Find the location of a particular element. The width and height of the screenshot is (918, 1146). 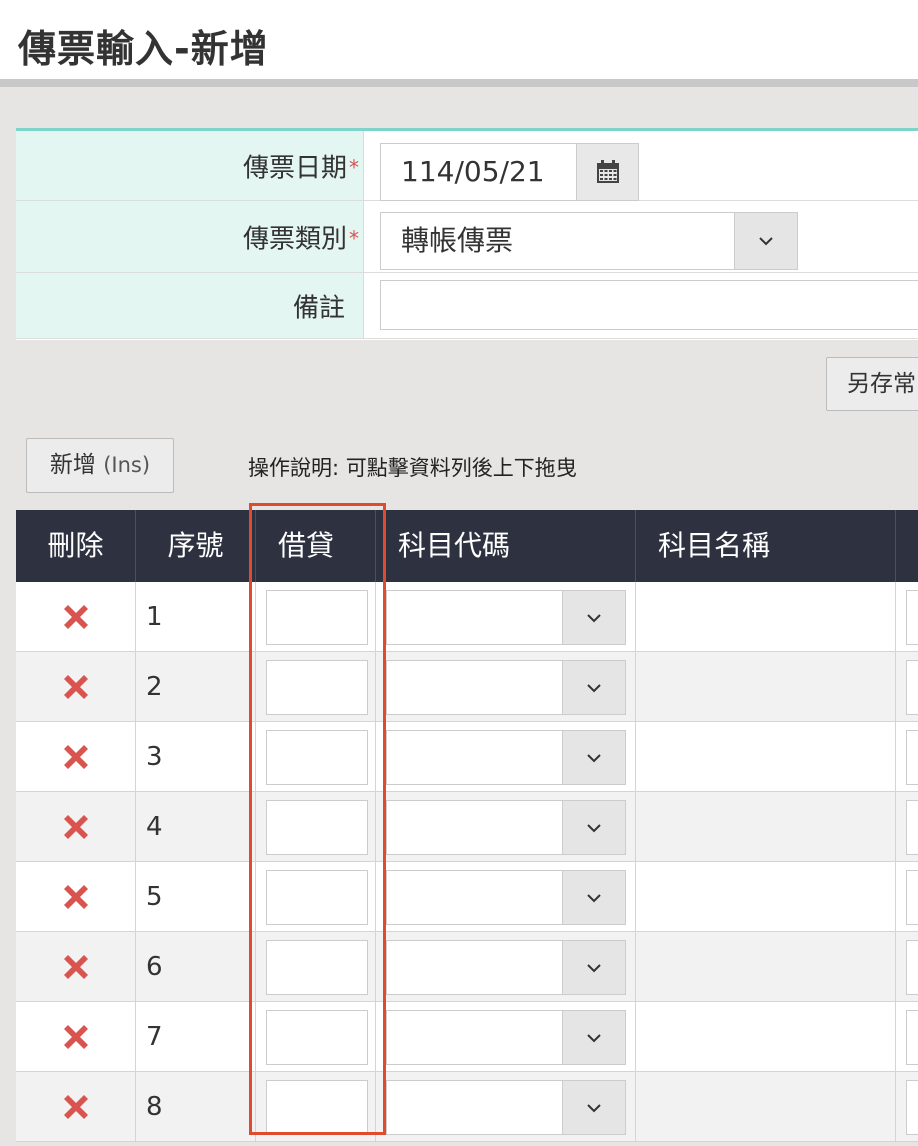

table-row: 3 is located at coordinates (467, 757).